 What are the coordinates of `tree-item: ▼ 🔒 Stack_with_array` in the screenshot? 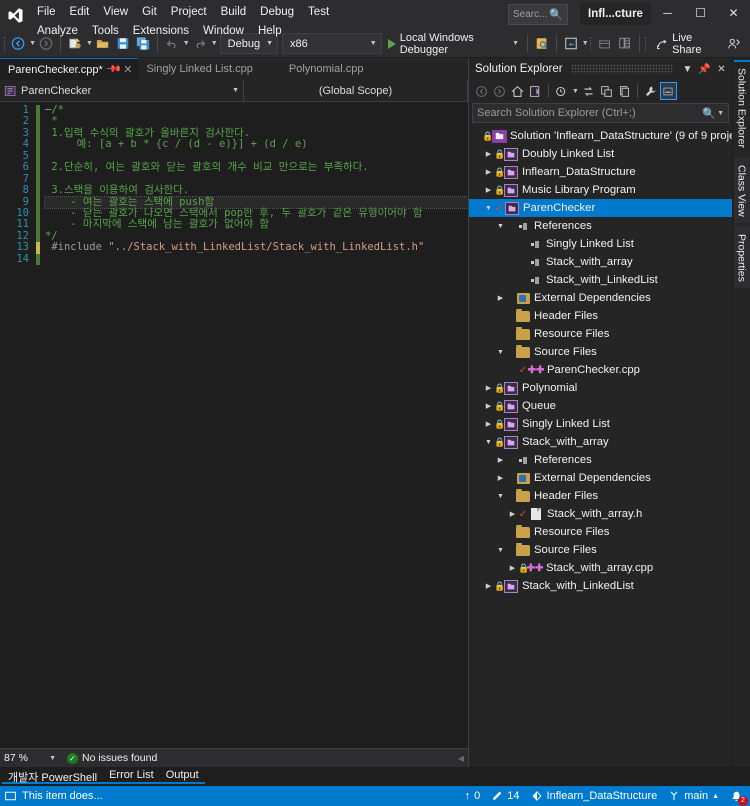 It's located at (600, 442).